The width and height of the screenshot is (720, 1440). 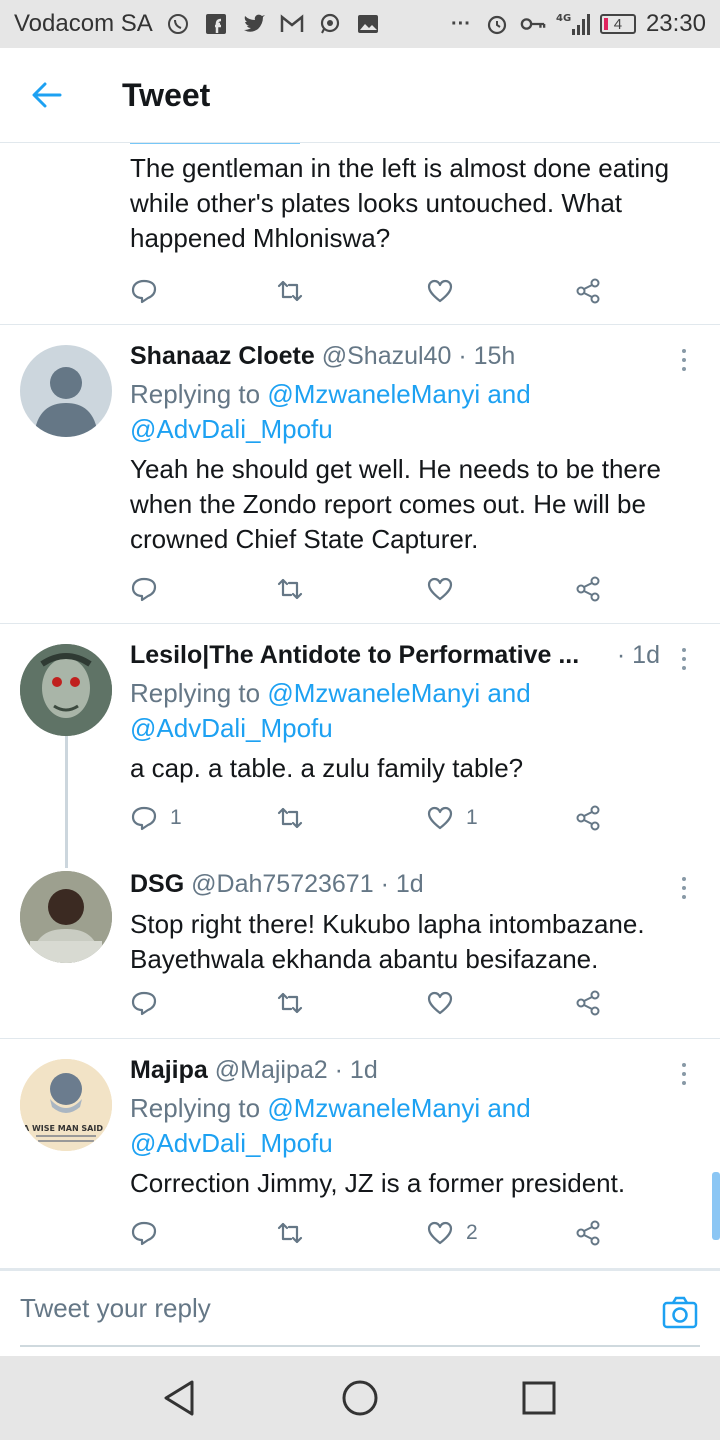 What do you see at coordinates (360, 1313) in the screenshot?
I see `reply-composer: Tweet your reply` at bounding box center [360, 1313].